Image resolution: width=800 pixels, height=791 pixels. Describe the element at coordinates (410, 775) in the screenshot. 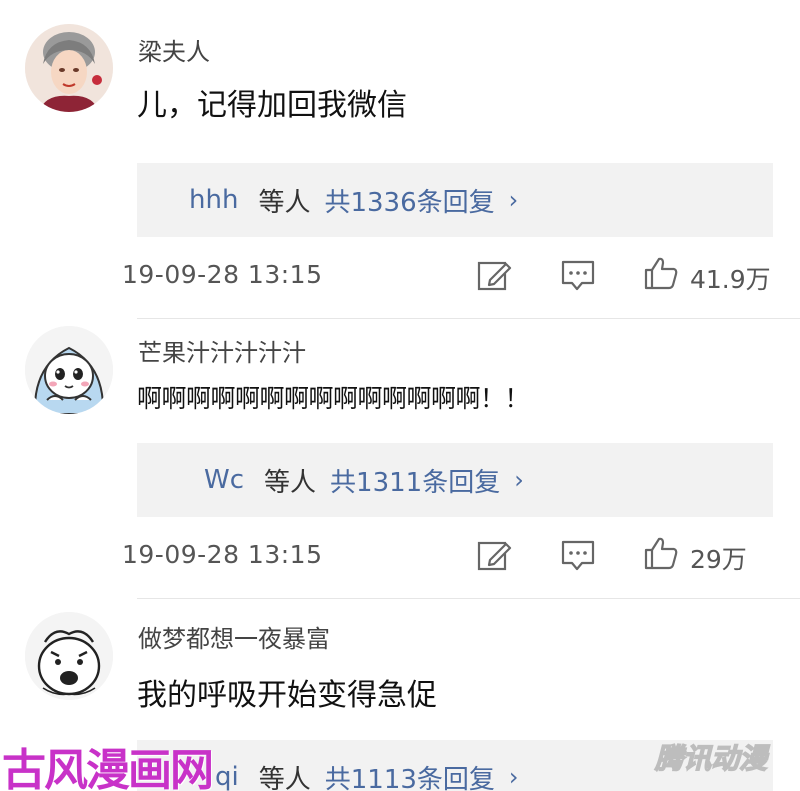

I see `reply-count: 共1113条回复` at that location.